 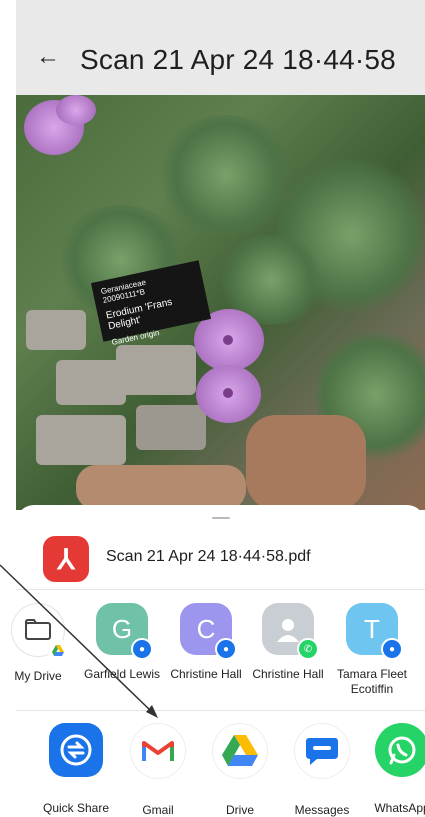 What do you see at coordinates (79, 641) in the screenshot?
I see `annotation-arrow` at bounding box center [79, 641].